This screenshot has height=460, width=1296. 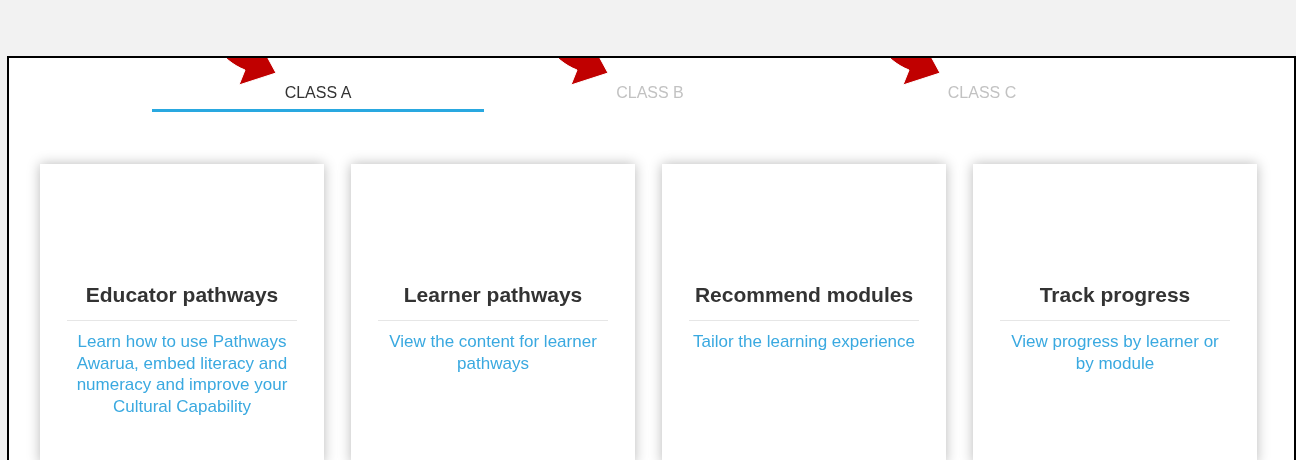 I want to click on card-link: Learn how to use Pathways Awarua, embed literacy and numeracy and improve your Cultural Capability, so click(x=182, y=374).